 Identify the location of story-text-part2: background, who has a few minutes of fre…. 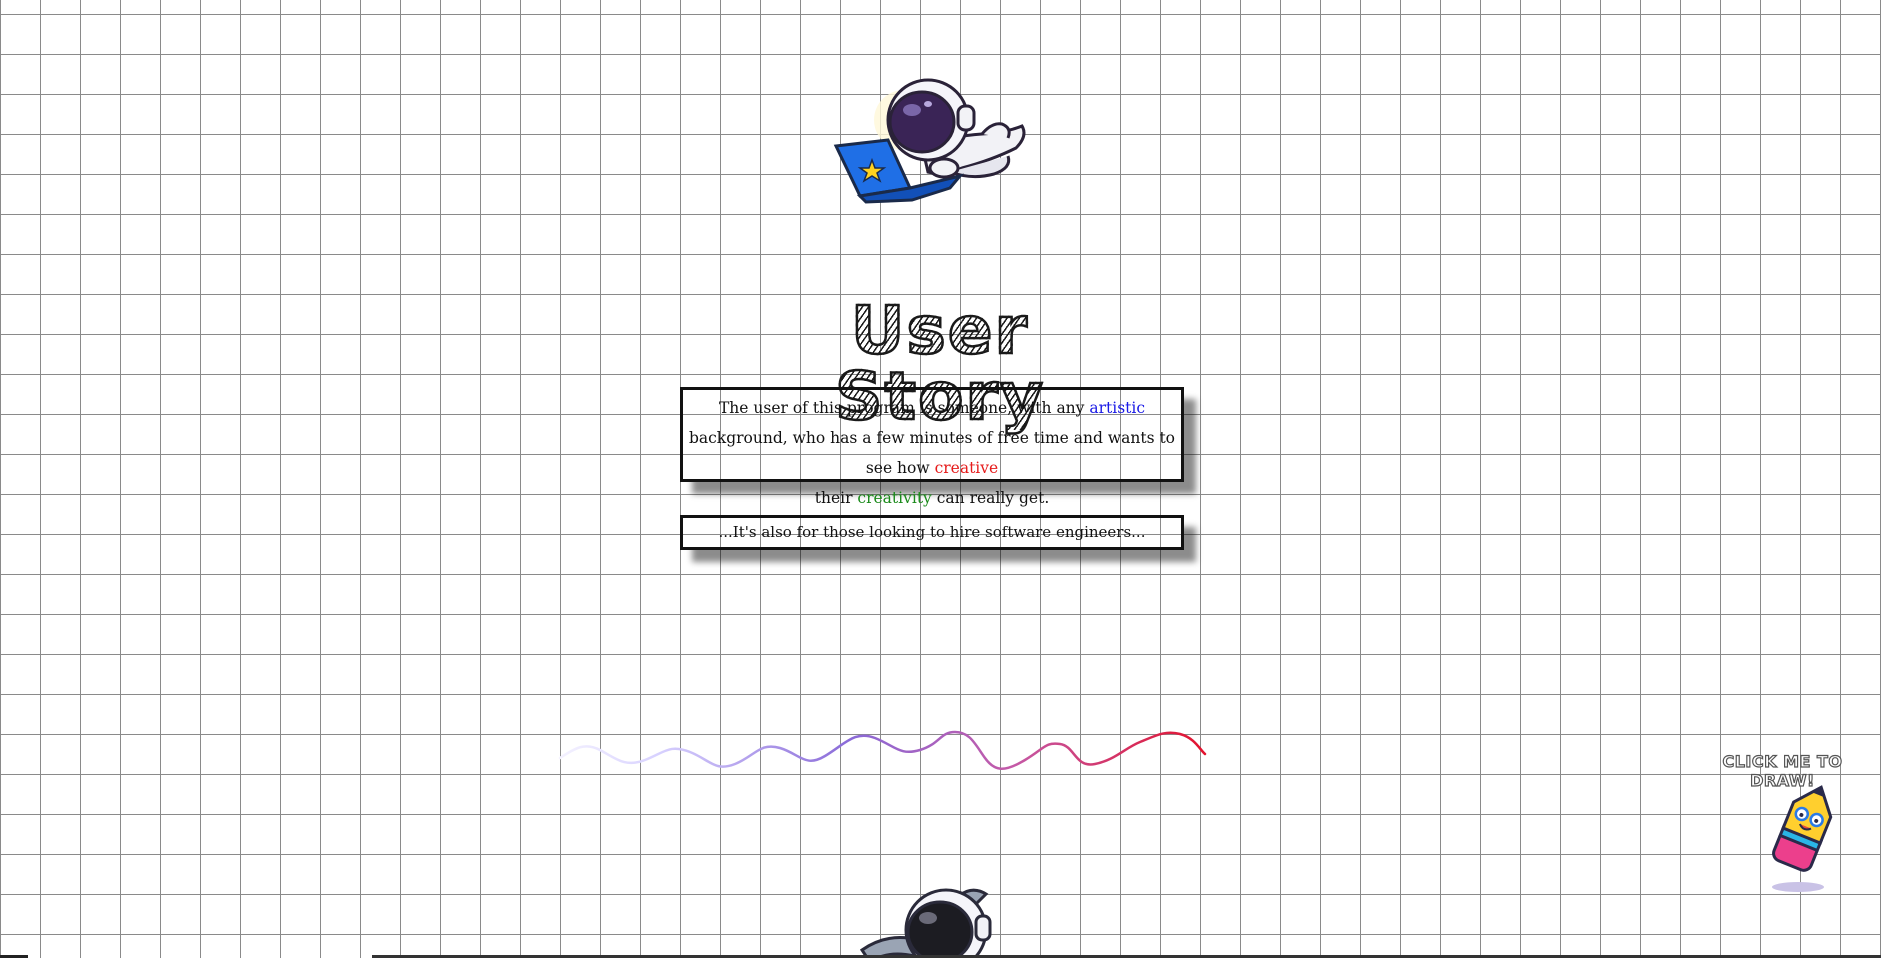
(932, 453).